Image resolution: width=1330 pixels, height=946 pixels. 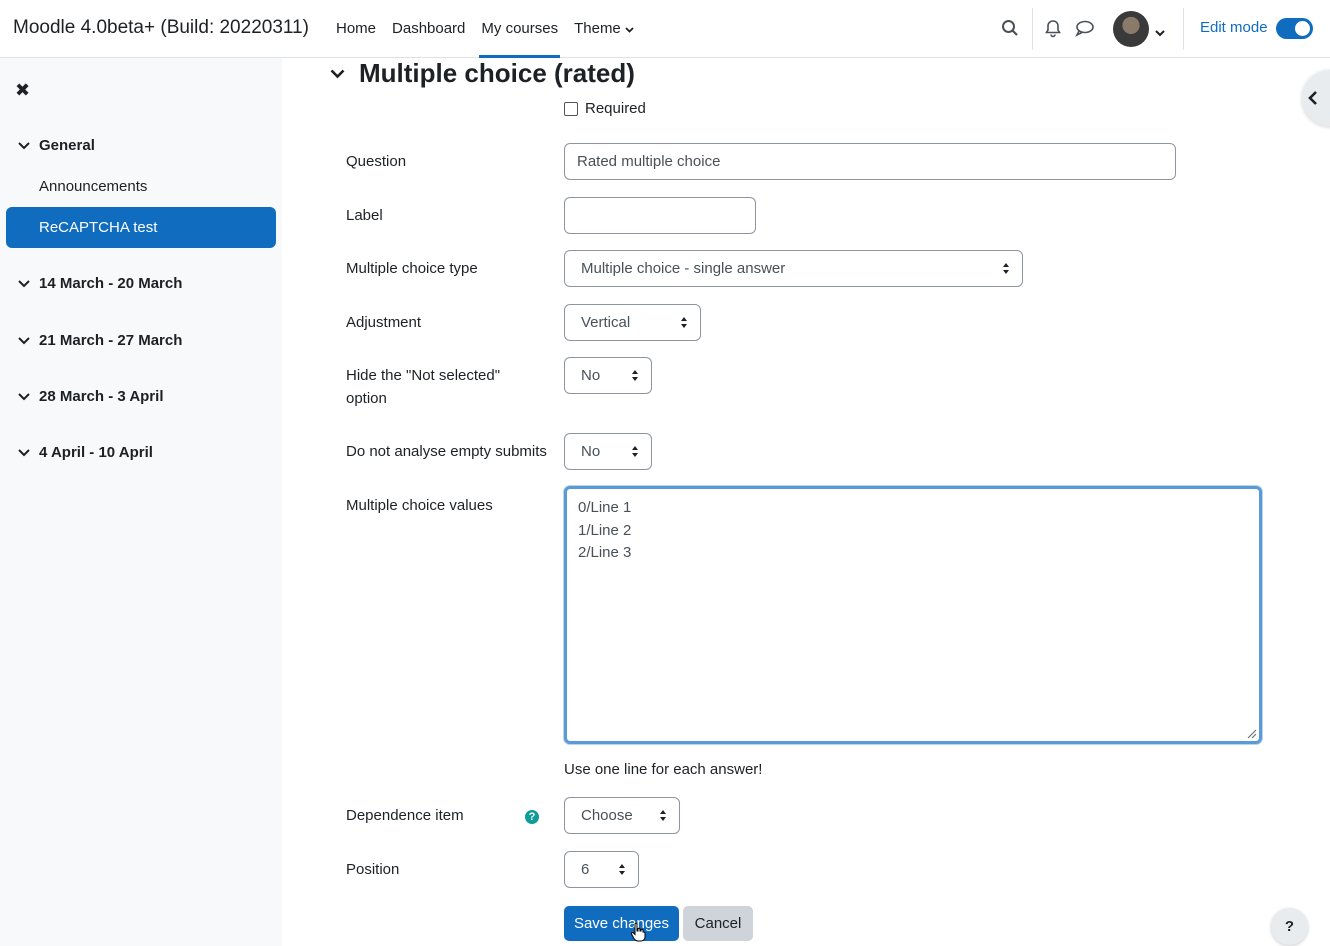 I want to click on no-analyse-label: Do not analyse empty submits, so click(x=446, y=451).